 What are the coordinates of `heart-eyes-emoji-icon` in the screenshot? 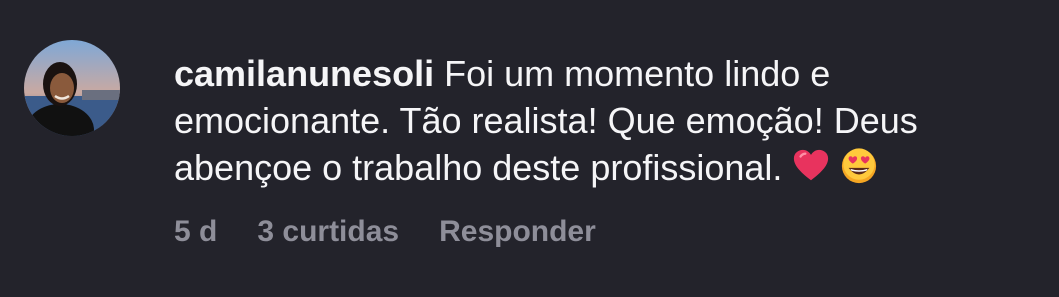 It's located at (859, 166).